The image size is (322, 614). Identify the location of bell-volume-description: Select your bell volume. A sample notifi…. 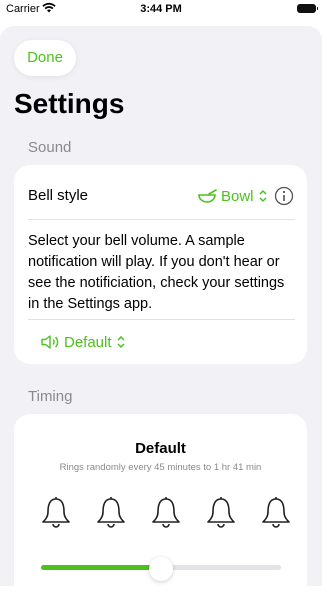
(156, 272).